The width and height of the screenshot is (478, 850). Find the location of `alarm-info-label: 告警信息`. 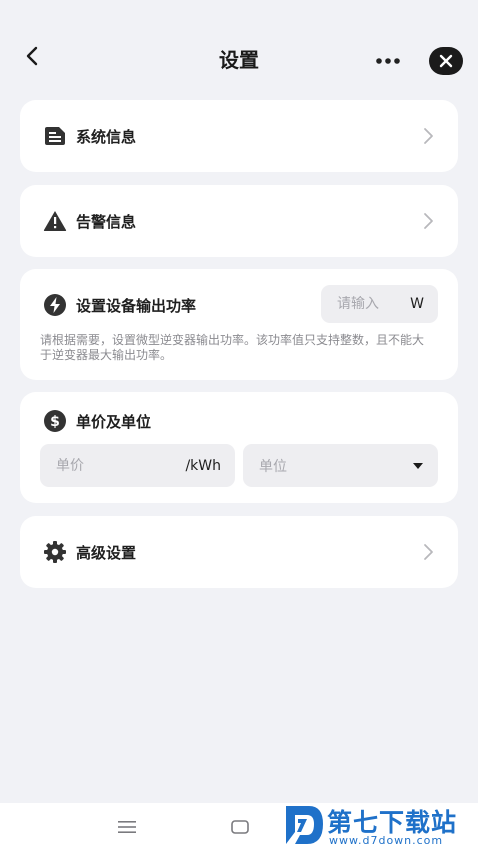

alarm-info-label: 告警信息 is located at coordinates (106, 221).